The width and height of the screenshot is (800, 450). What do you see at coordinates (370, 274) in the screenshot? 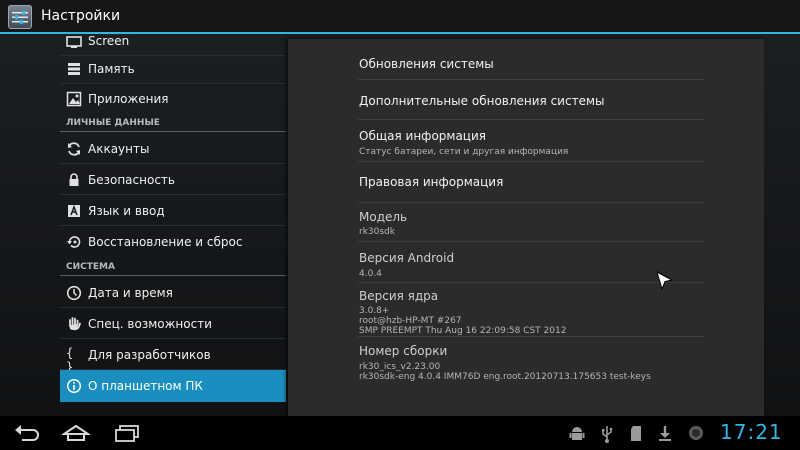
I see `android-version-value: 4.0.4` at bounding box center [370, 274].